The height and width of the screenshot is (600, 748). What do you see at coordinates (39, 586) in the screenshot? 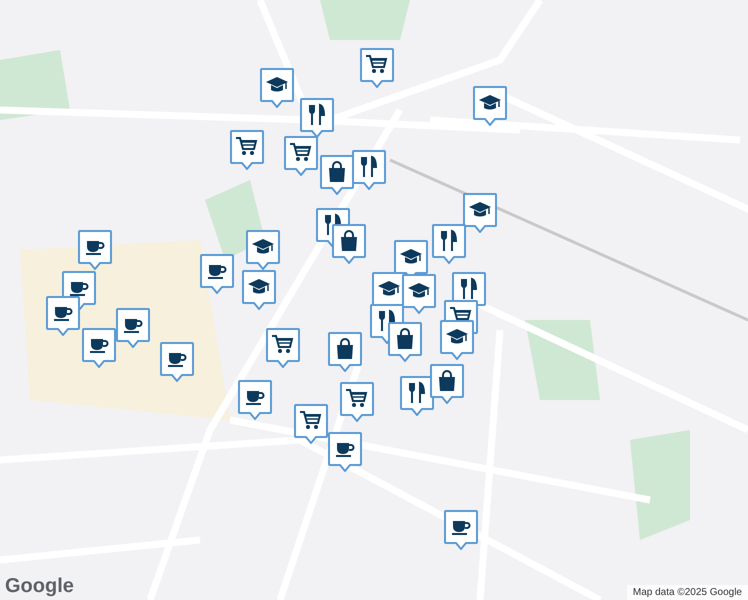
I see `google-logo: Google` at bounding box center [39, 586].